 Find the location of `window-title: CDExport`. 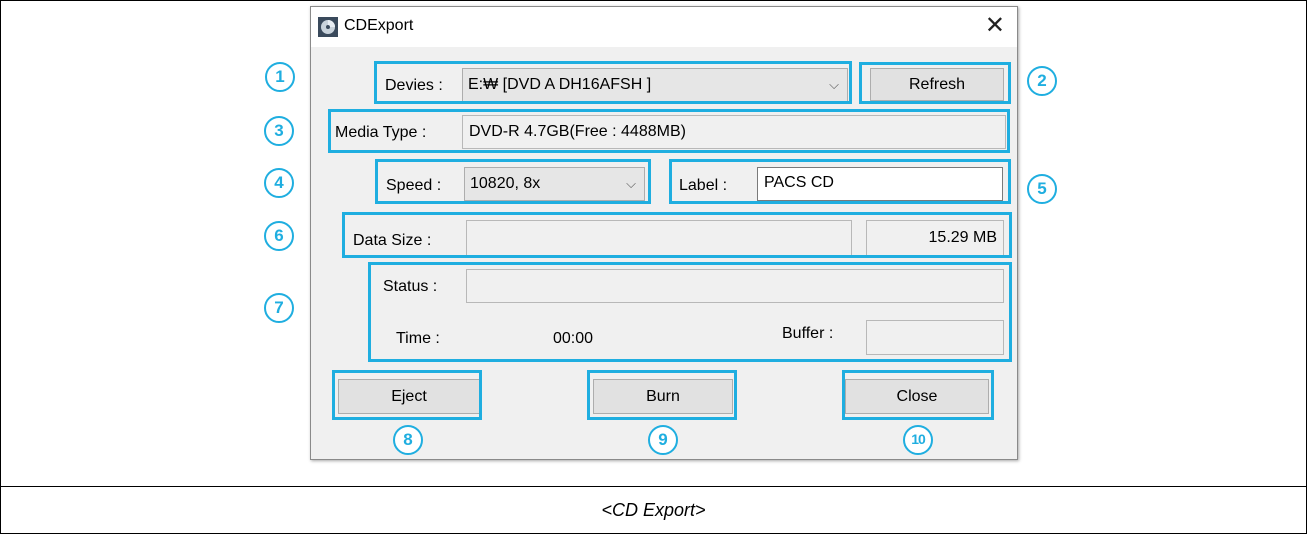

window-title: CDExport is located at coordinates (379, 25).